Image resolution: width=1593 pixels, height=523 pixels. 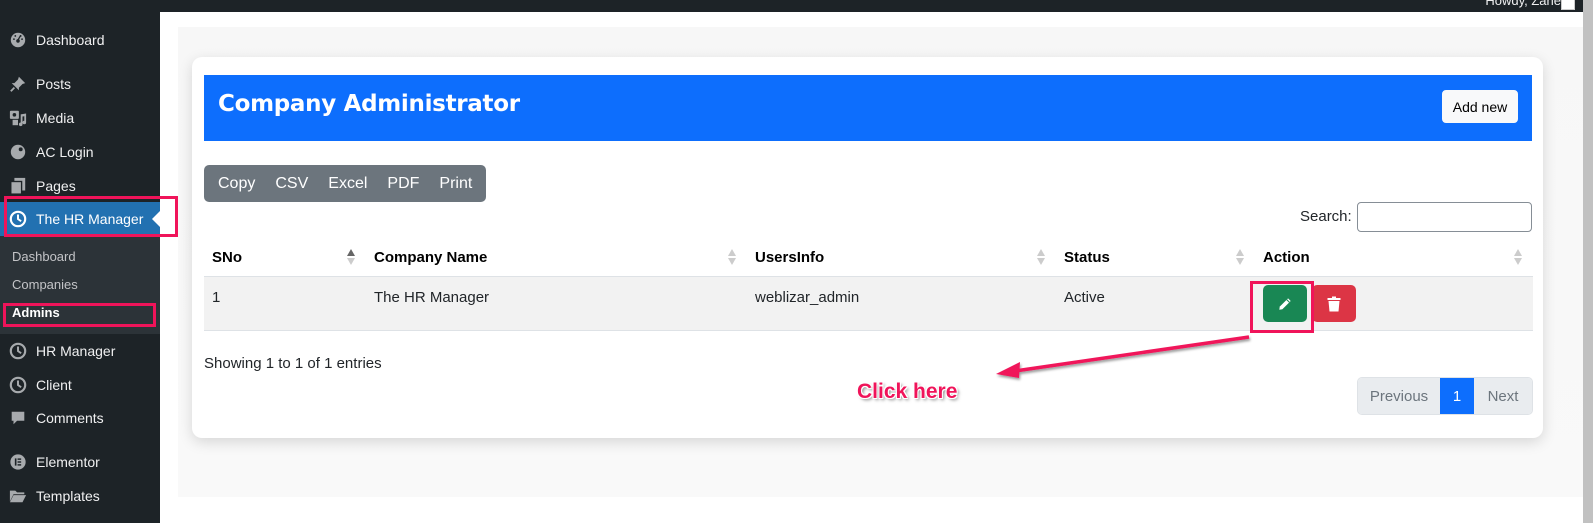 I want to click on sidebar-item-media: Media, so click(x=80, y=118).